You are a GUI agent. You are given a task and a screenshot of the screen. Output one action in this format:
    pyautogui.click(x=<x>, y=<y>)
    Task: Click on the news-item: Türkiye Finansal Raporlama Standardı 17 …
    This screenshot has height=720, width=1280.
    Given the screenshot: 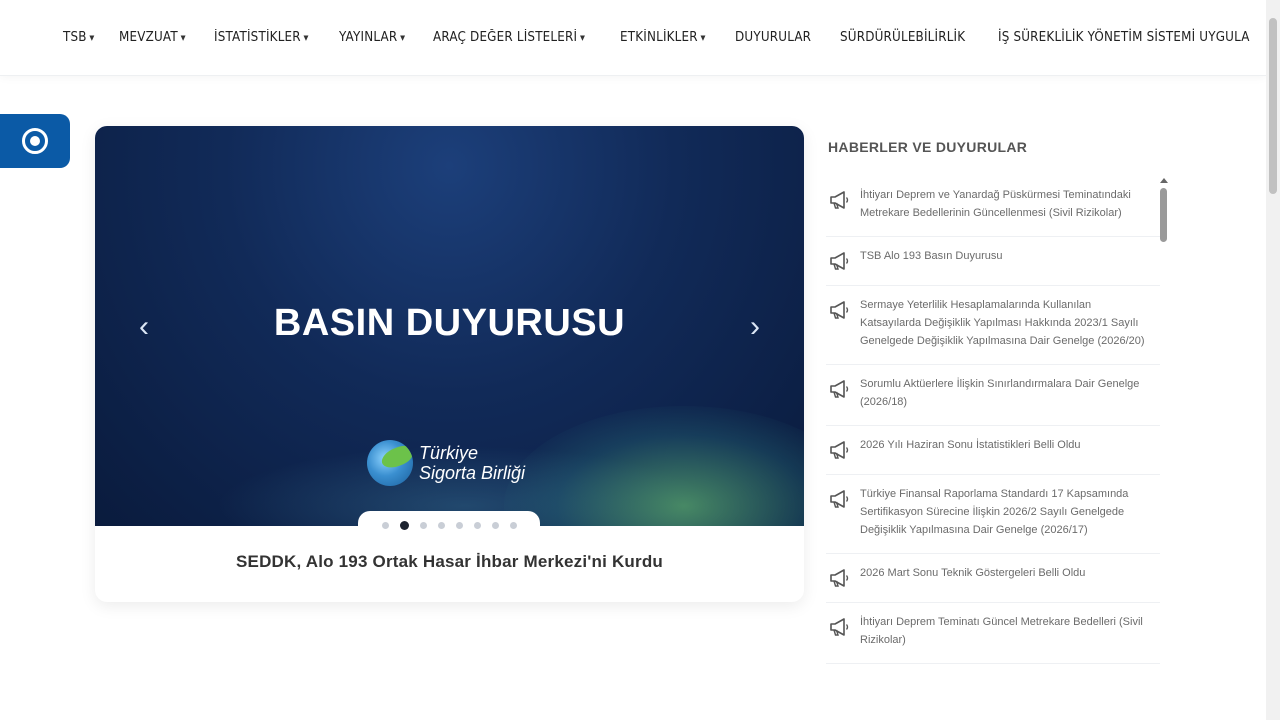 What is the action you would take?
    pyautogui.click(x=993, y=514)
    